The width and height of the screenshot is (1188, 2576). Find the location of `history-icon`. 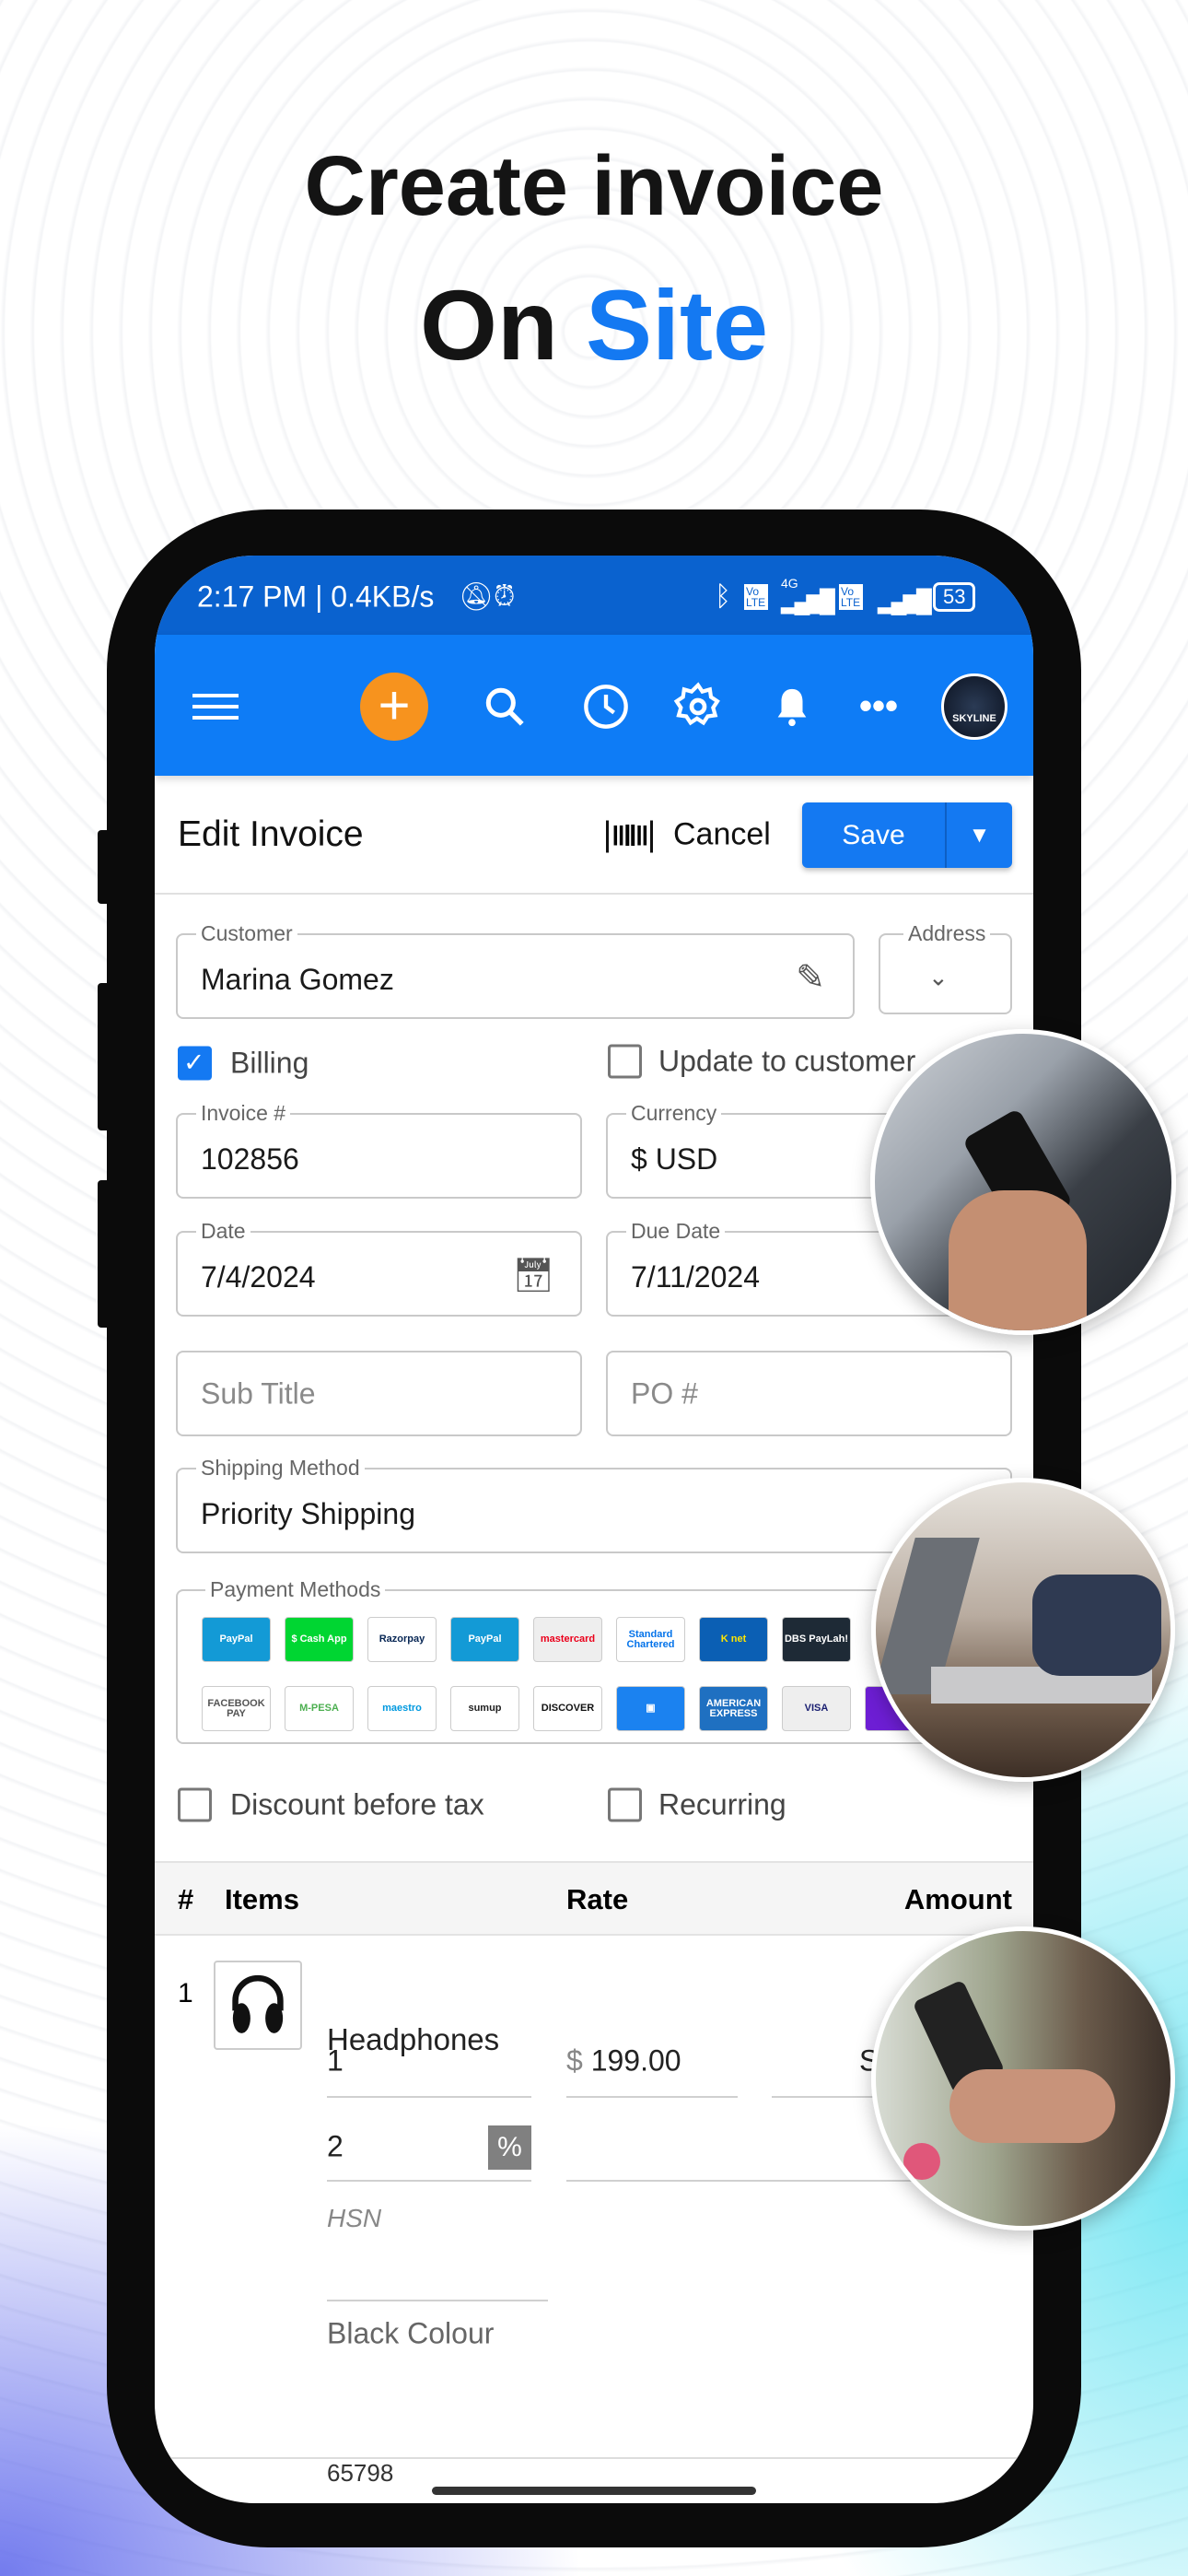

history-icon is located at coordinates (606, 707).